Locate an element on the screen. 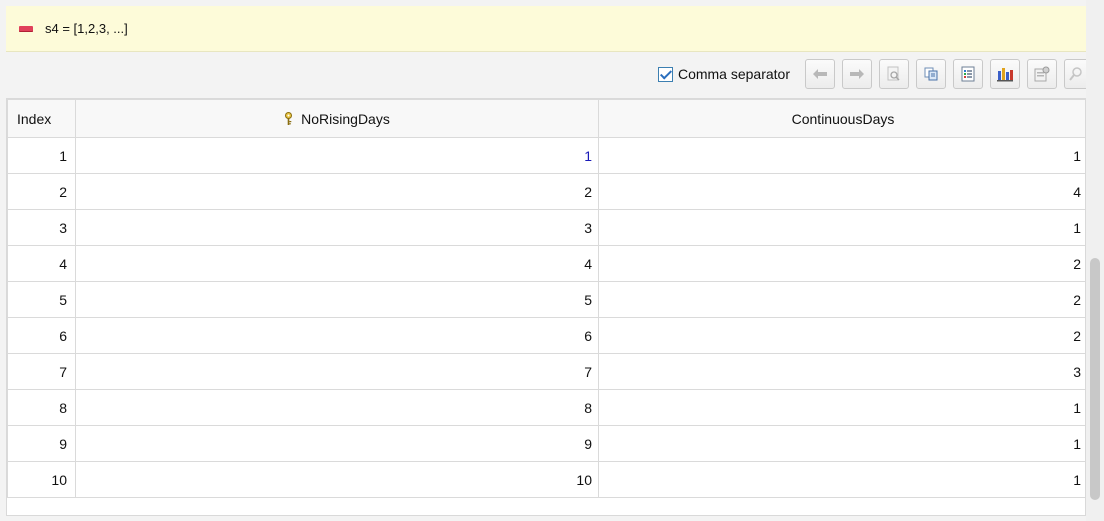  cell-norisingdays: 5 is located at coordinates (337, 299).